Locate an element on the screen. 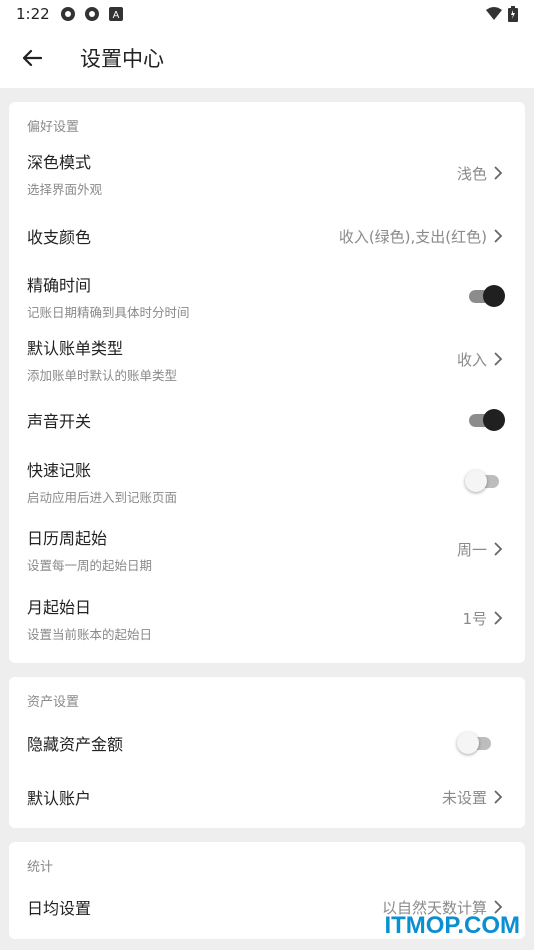 Image resolution: width=534 pixels, height=950 pixels. row-title: 声音开关 is located at coordinates (59, 421).